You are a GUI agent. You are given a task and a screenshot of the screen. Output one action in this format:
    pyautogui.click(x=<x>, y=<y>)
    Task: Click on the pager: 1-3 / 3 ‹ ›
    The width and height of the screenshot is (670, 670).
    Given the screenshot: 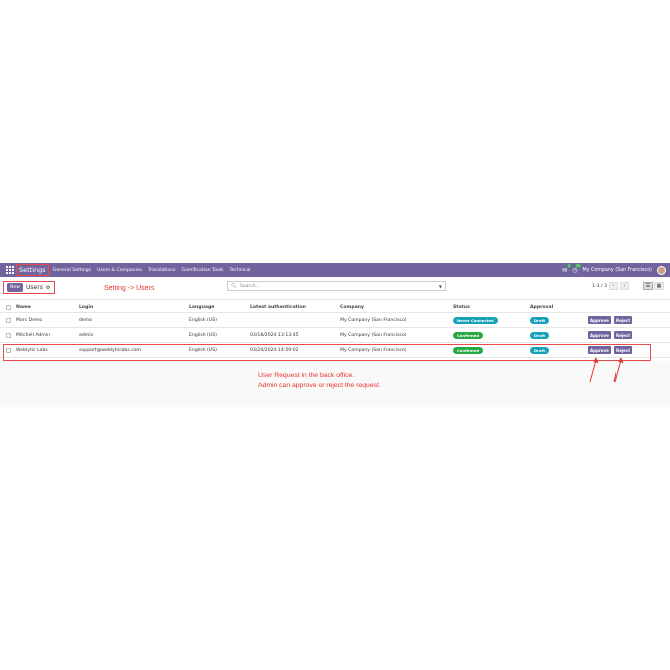 What is the action you would take?
    pyautogui.click(x=610, y=286)
    